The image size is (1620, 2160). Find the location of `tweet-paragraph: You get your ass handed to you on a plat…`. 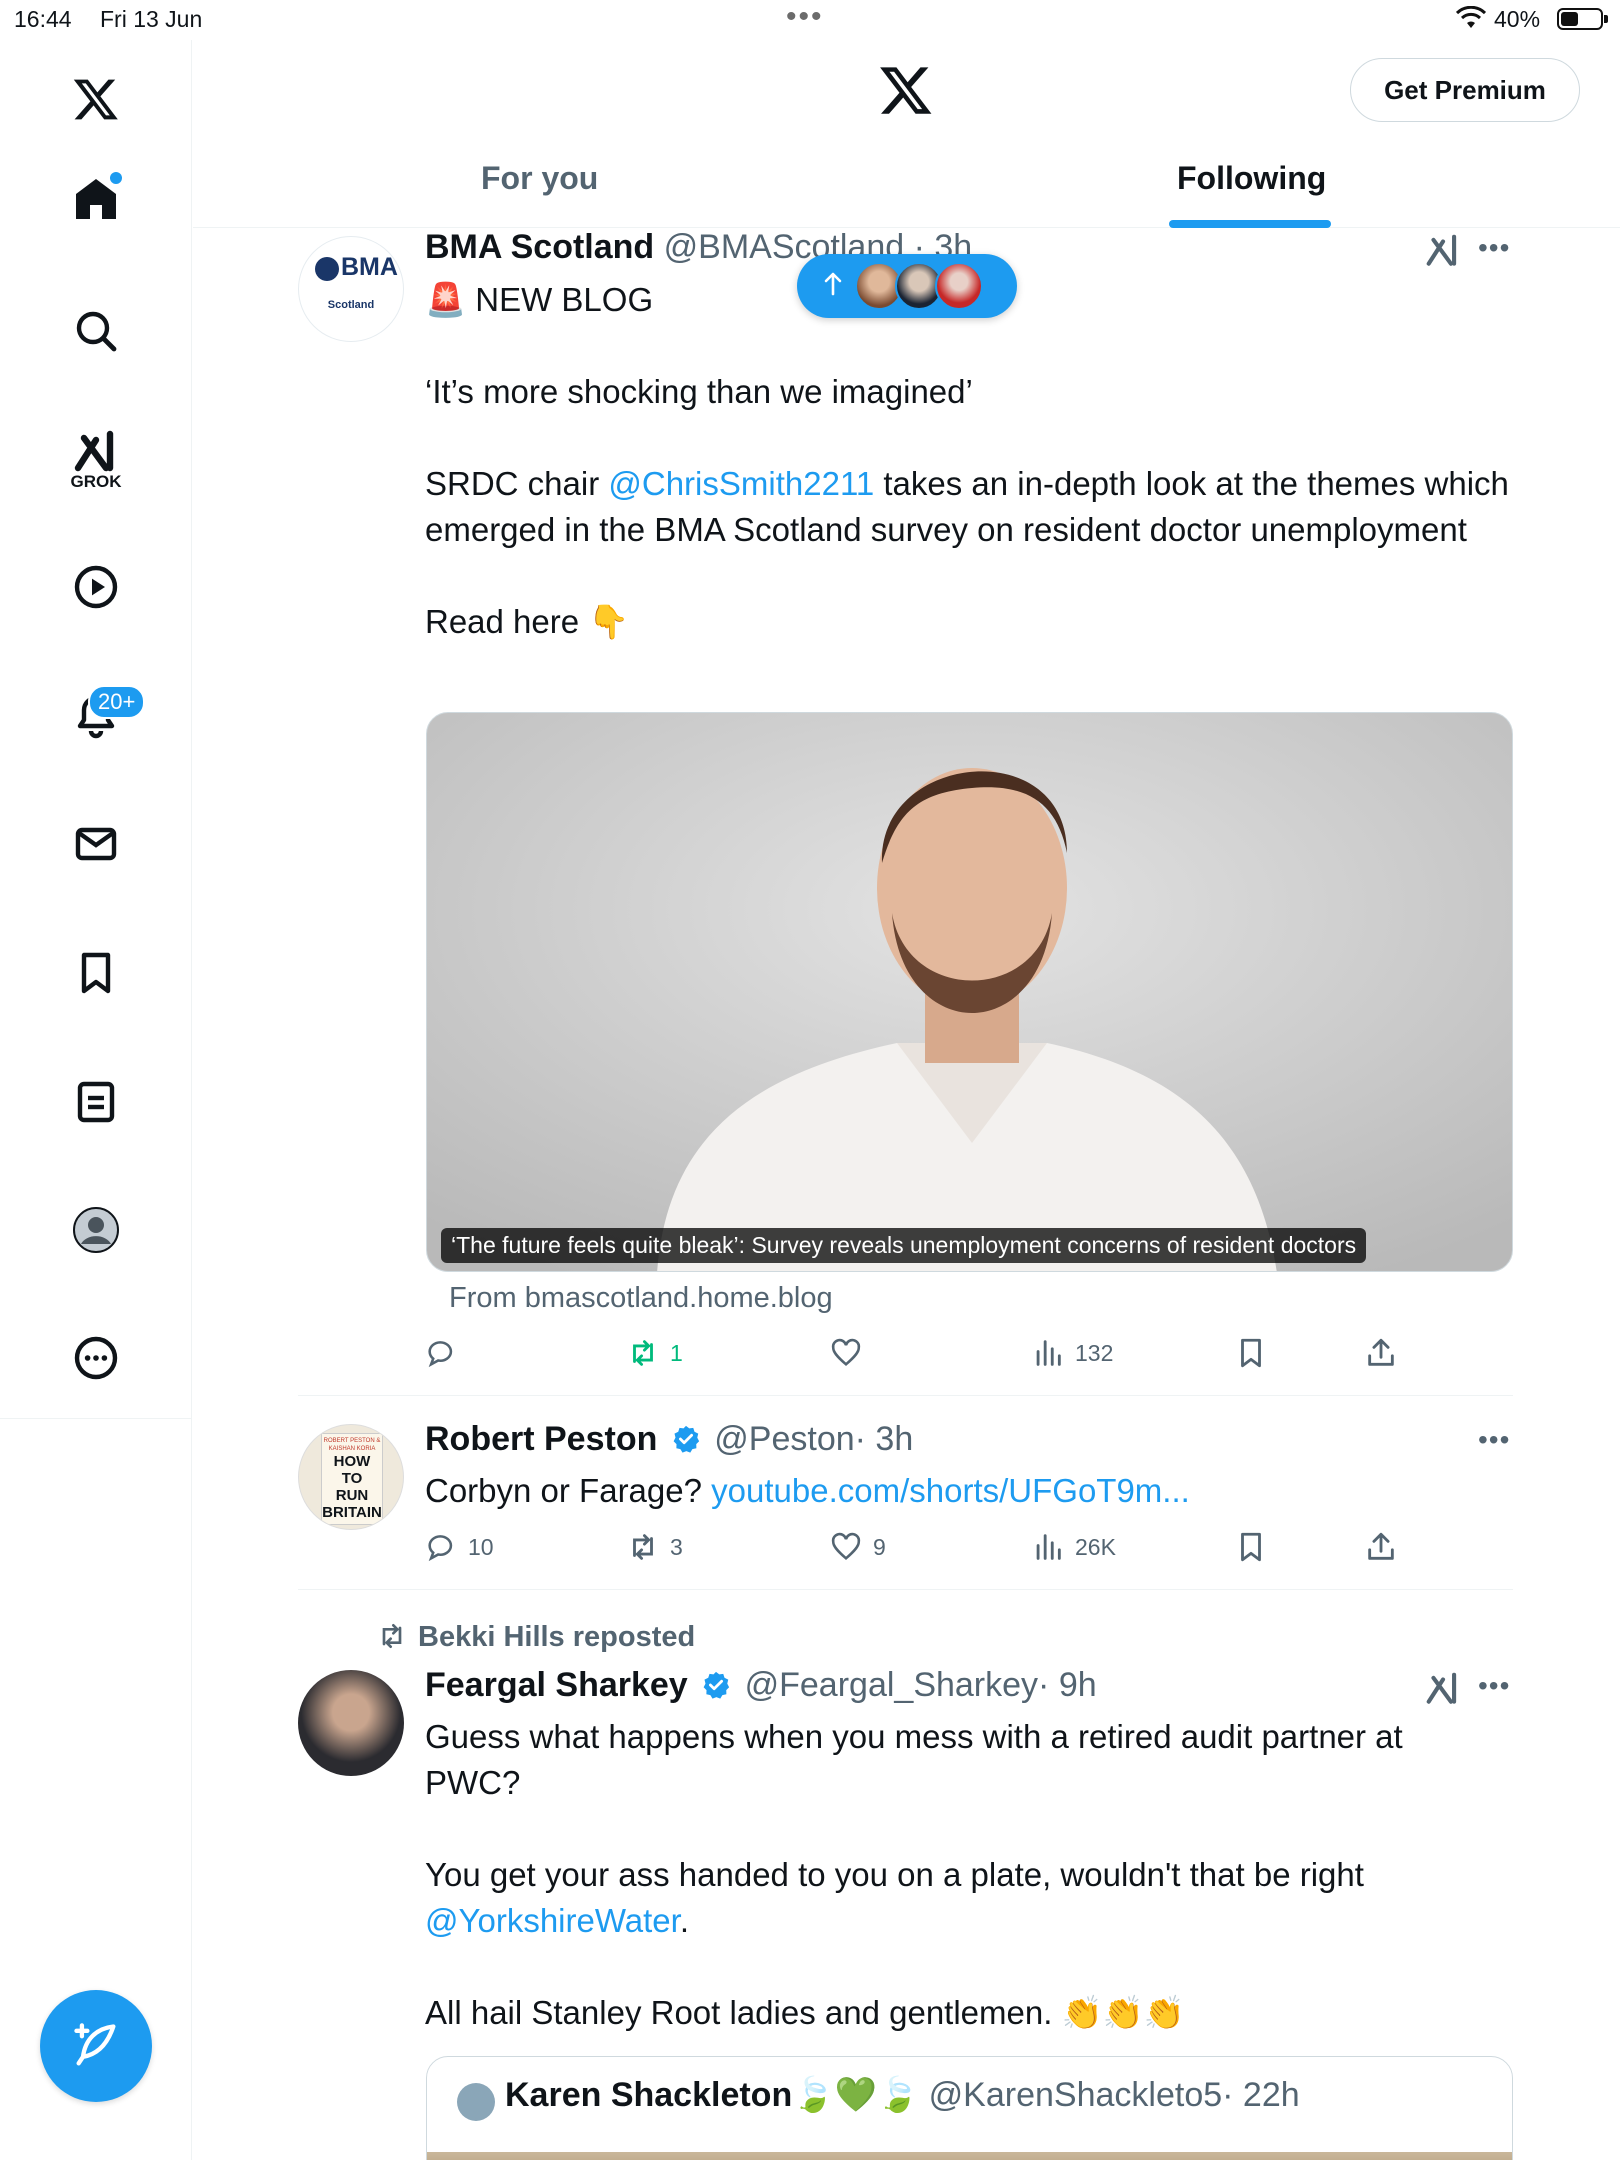

tweet-paragraph: You get your ass handed to you on a plat… is located at coordinates (894, 1897).